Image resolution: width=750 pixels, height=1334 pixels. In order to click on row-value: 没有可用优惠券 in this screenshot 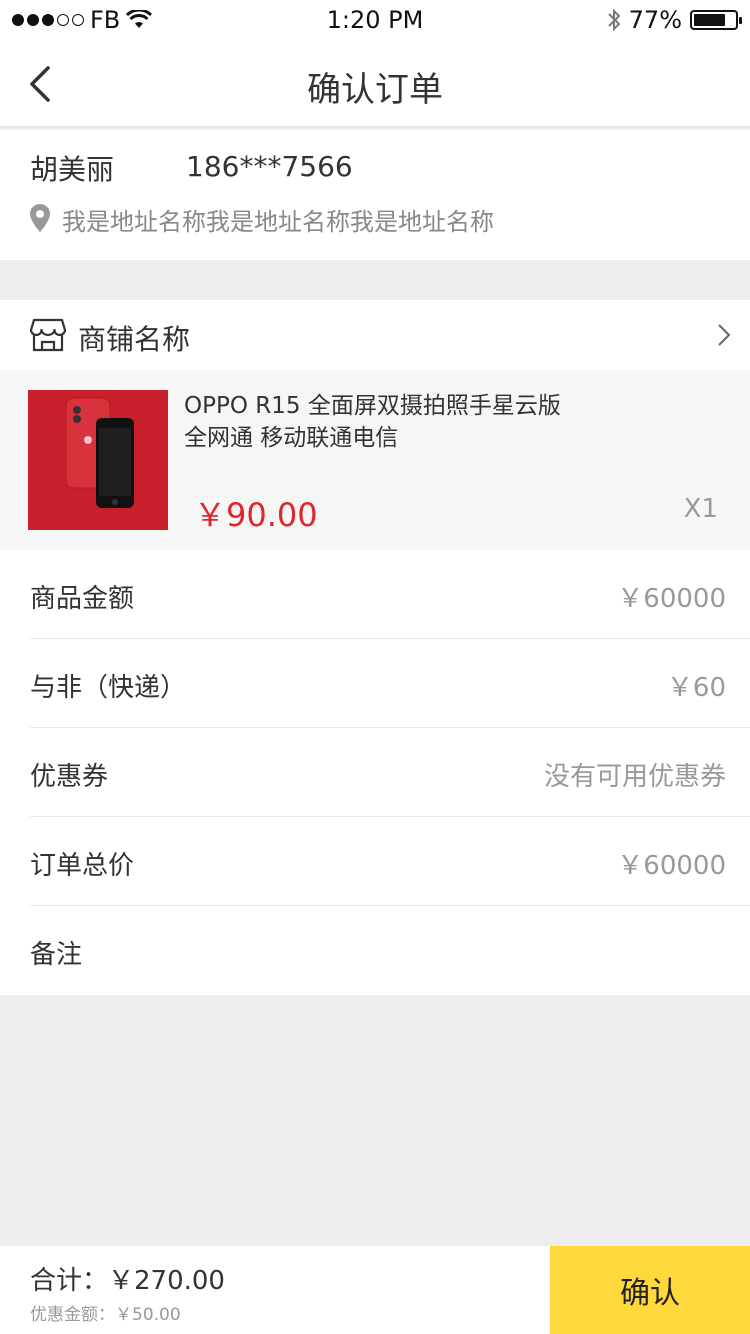, I will do `click(634, 777)`.